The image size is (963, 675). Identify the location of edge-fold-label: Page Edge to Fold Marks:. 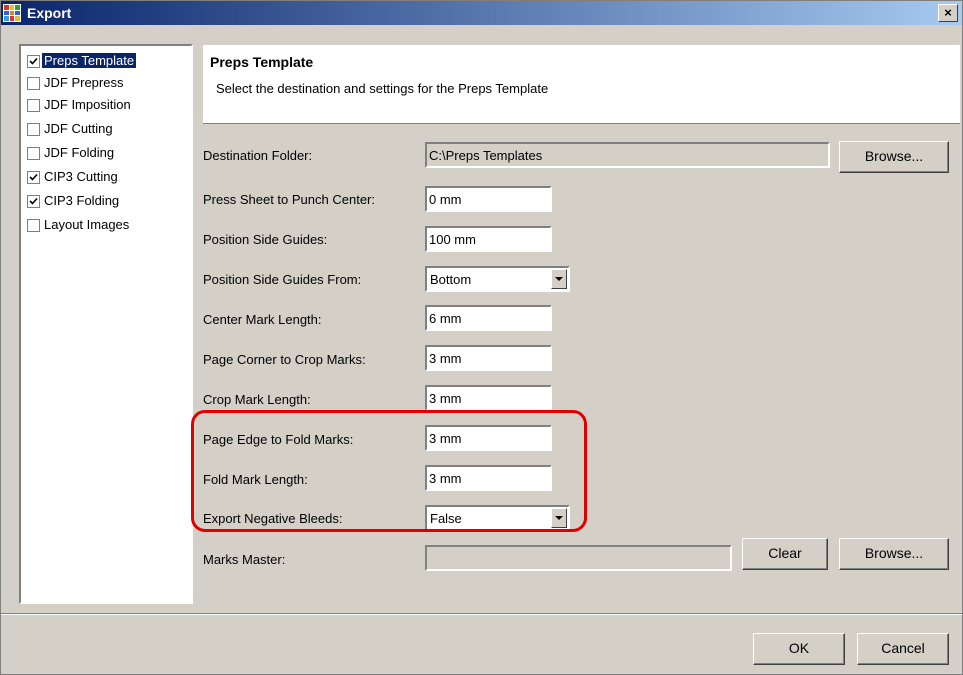
(278, 439).